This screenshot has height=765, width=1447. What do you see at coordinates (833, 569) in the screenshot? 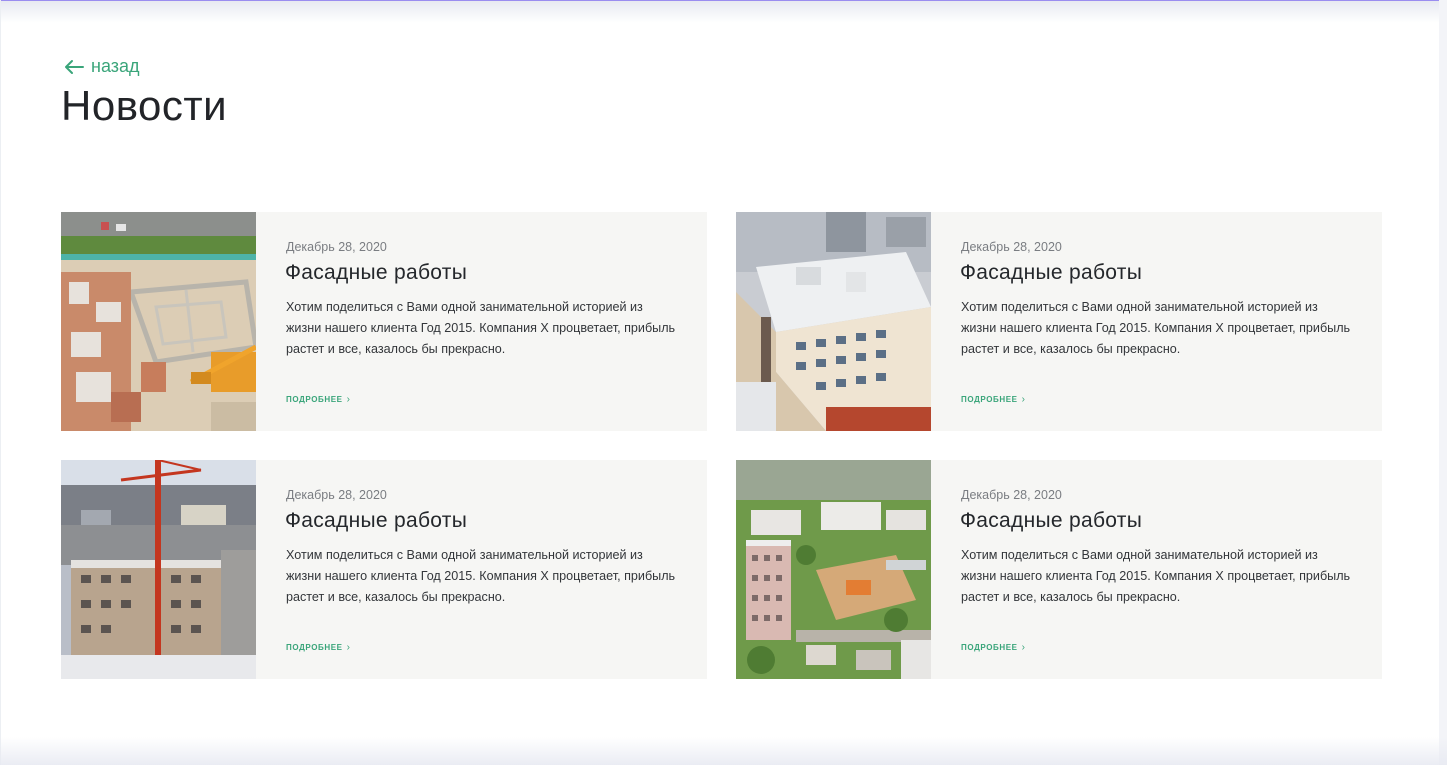
I see `news-image-city-aerial` at bounding box center [833, 569].